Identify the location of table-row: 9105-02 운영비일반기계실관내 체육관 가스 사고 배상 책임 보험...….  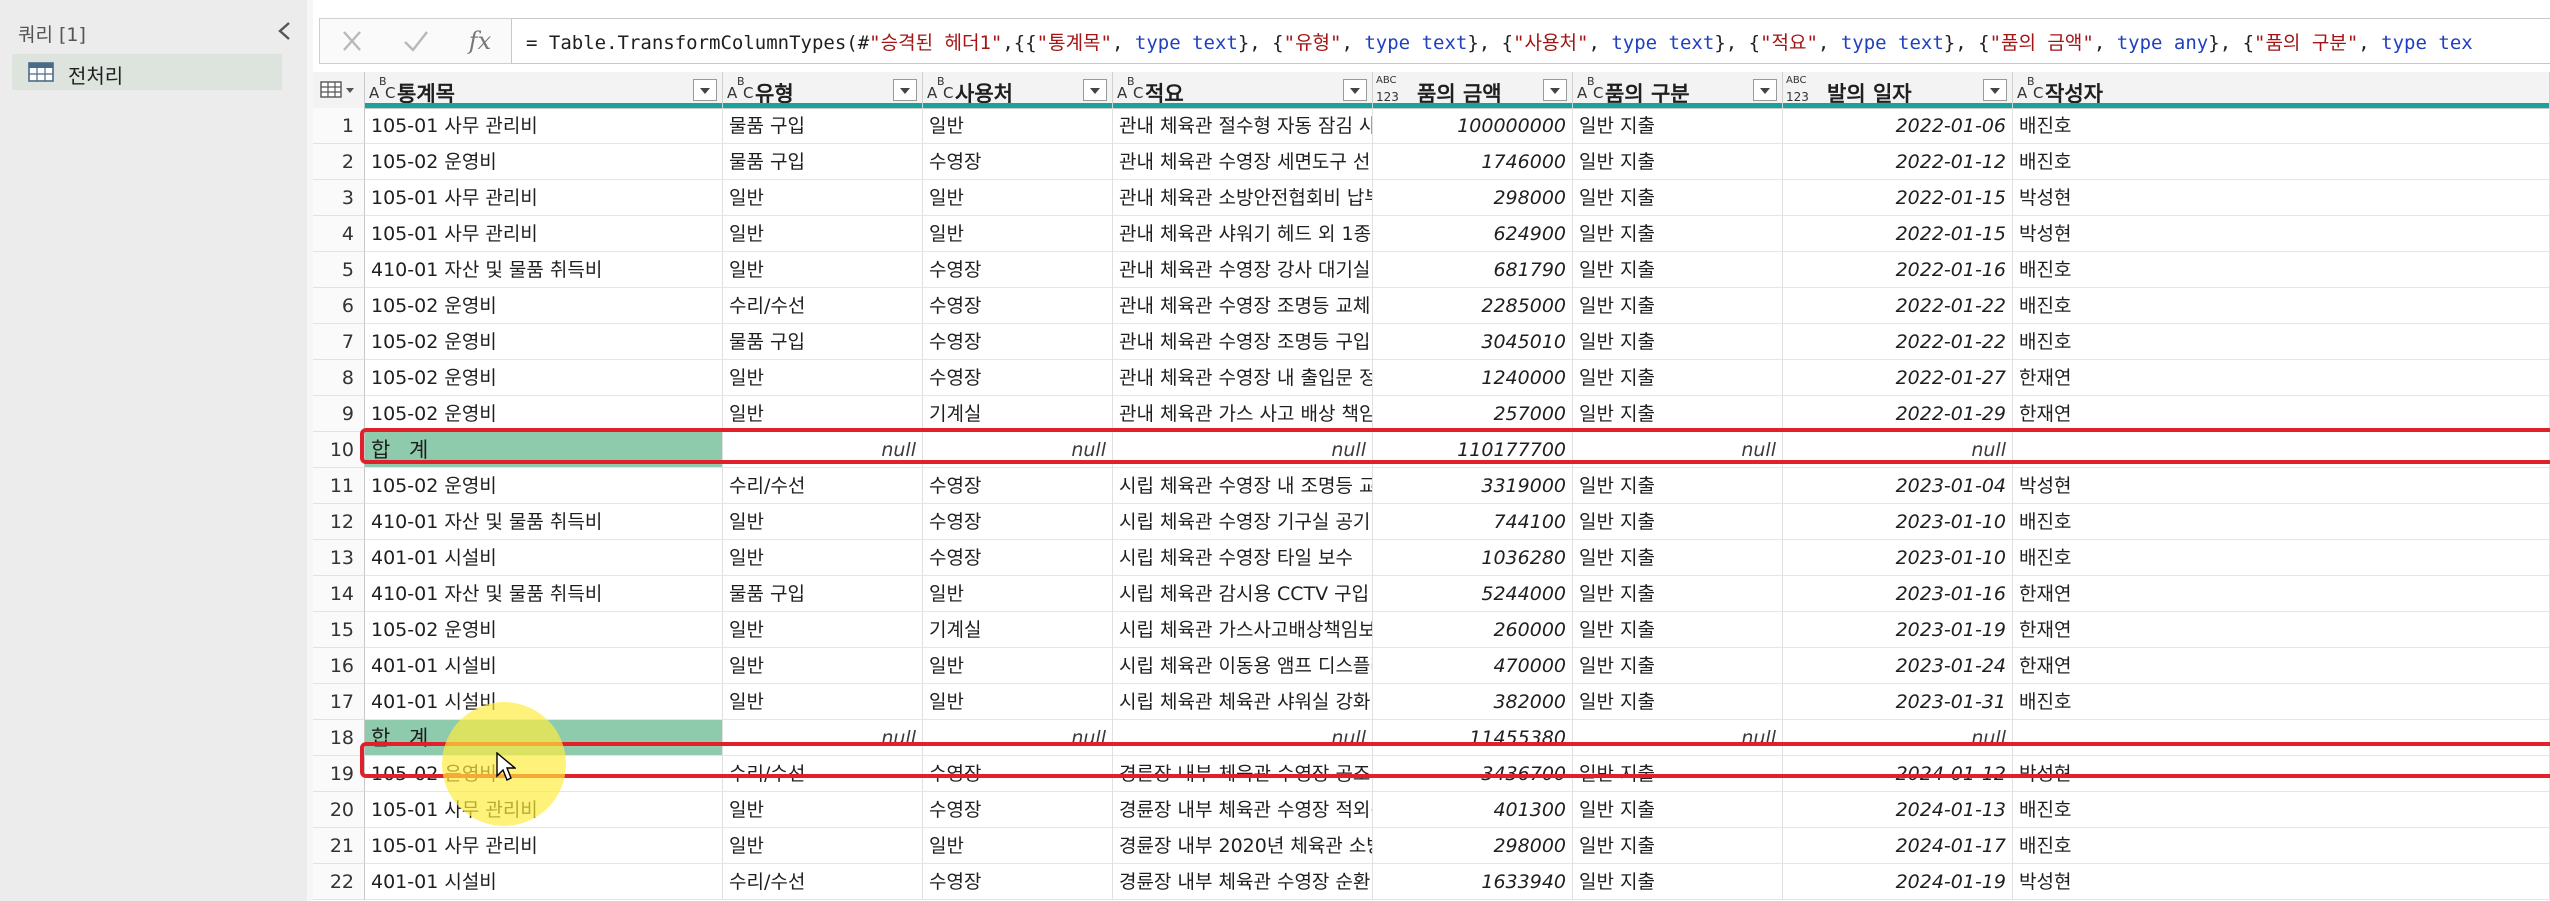
(1431, 414).